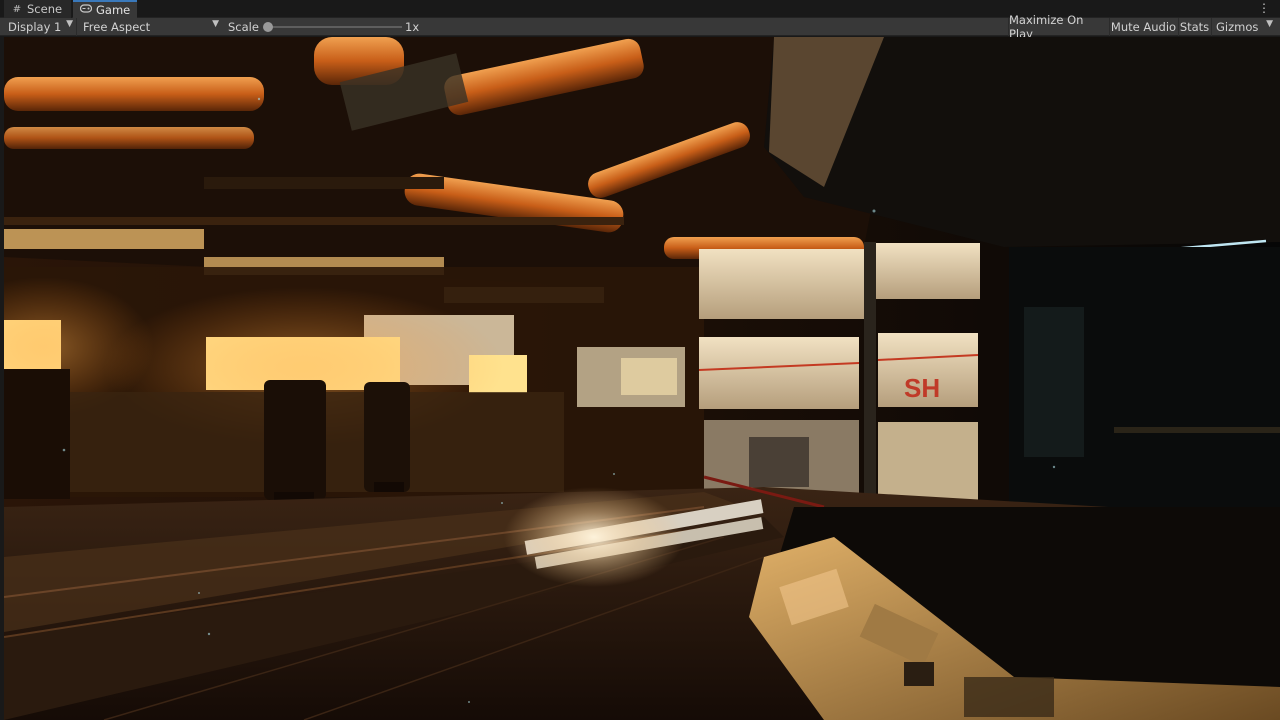 This screenshot has width=1280, height=720. Describe the element at coordinates (922, 388) in the screenshot. I see `wall-lettering: SH` at that location.